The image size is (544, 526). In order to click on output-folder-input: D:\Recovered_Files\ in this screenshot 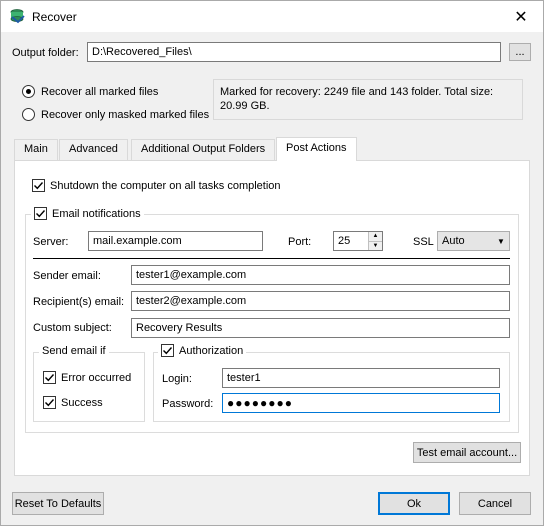, I will do `click(294, 52)`.